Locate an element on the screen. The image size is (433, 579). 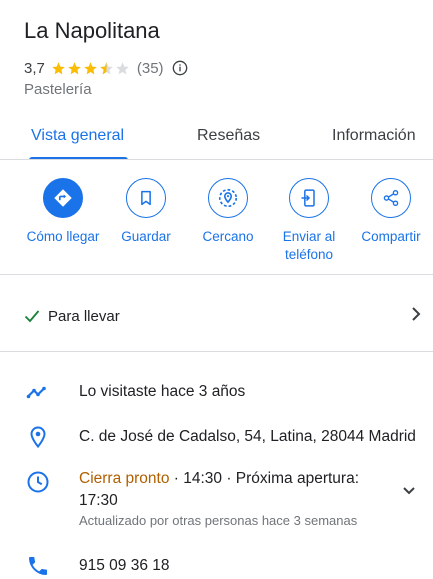
location-pin-icon is located at coordinates (38, 437).